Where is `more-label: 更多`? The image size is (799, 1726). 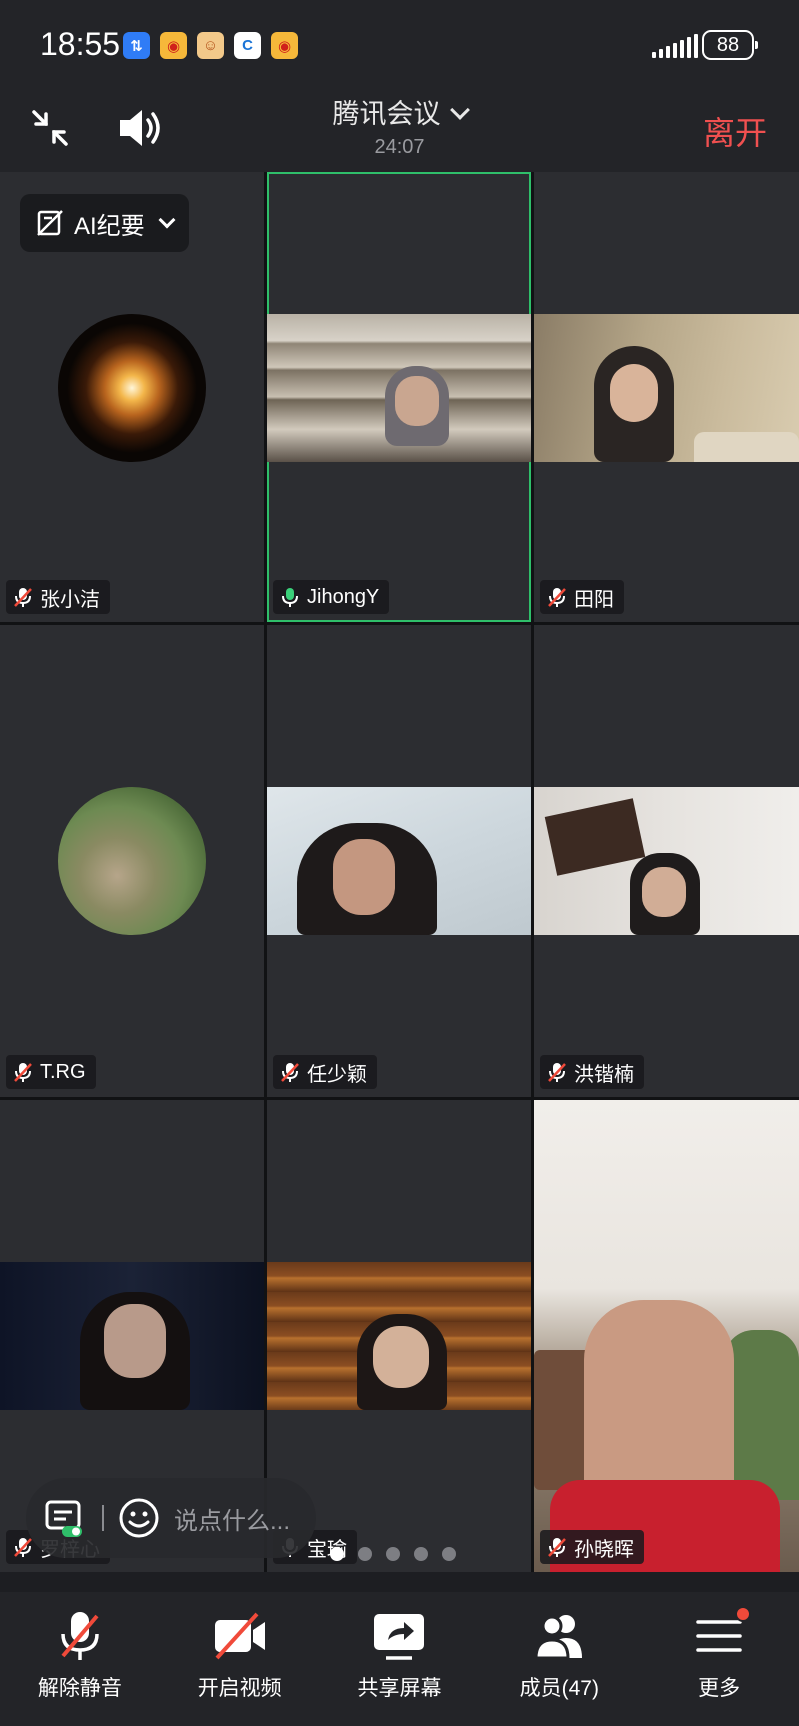 more-label: 更多 is located at coordinates (719, 1688).